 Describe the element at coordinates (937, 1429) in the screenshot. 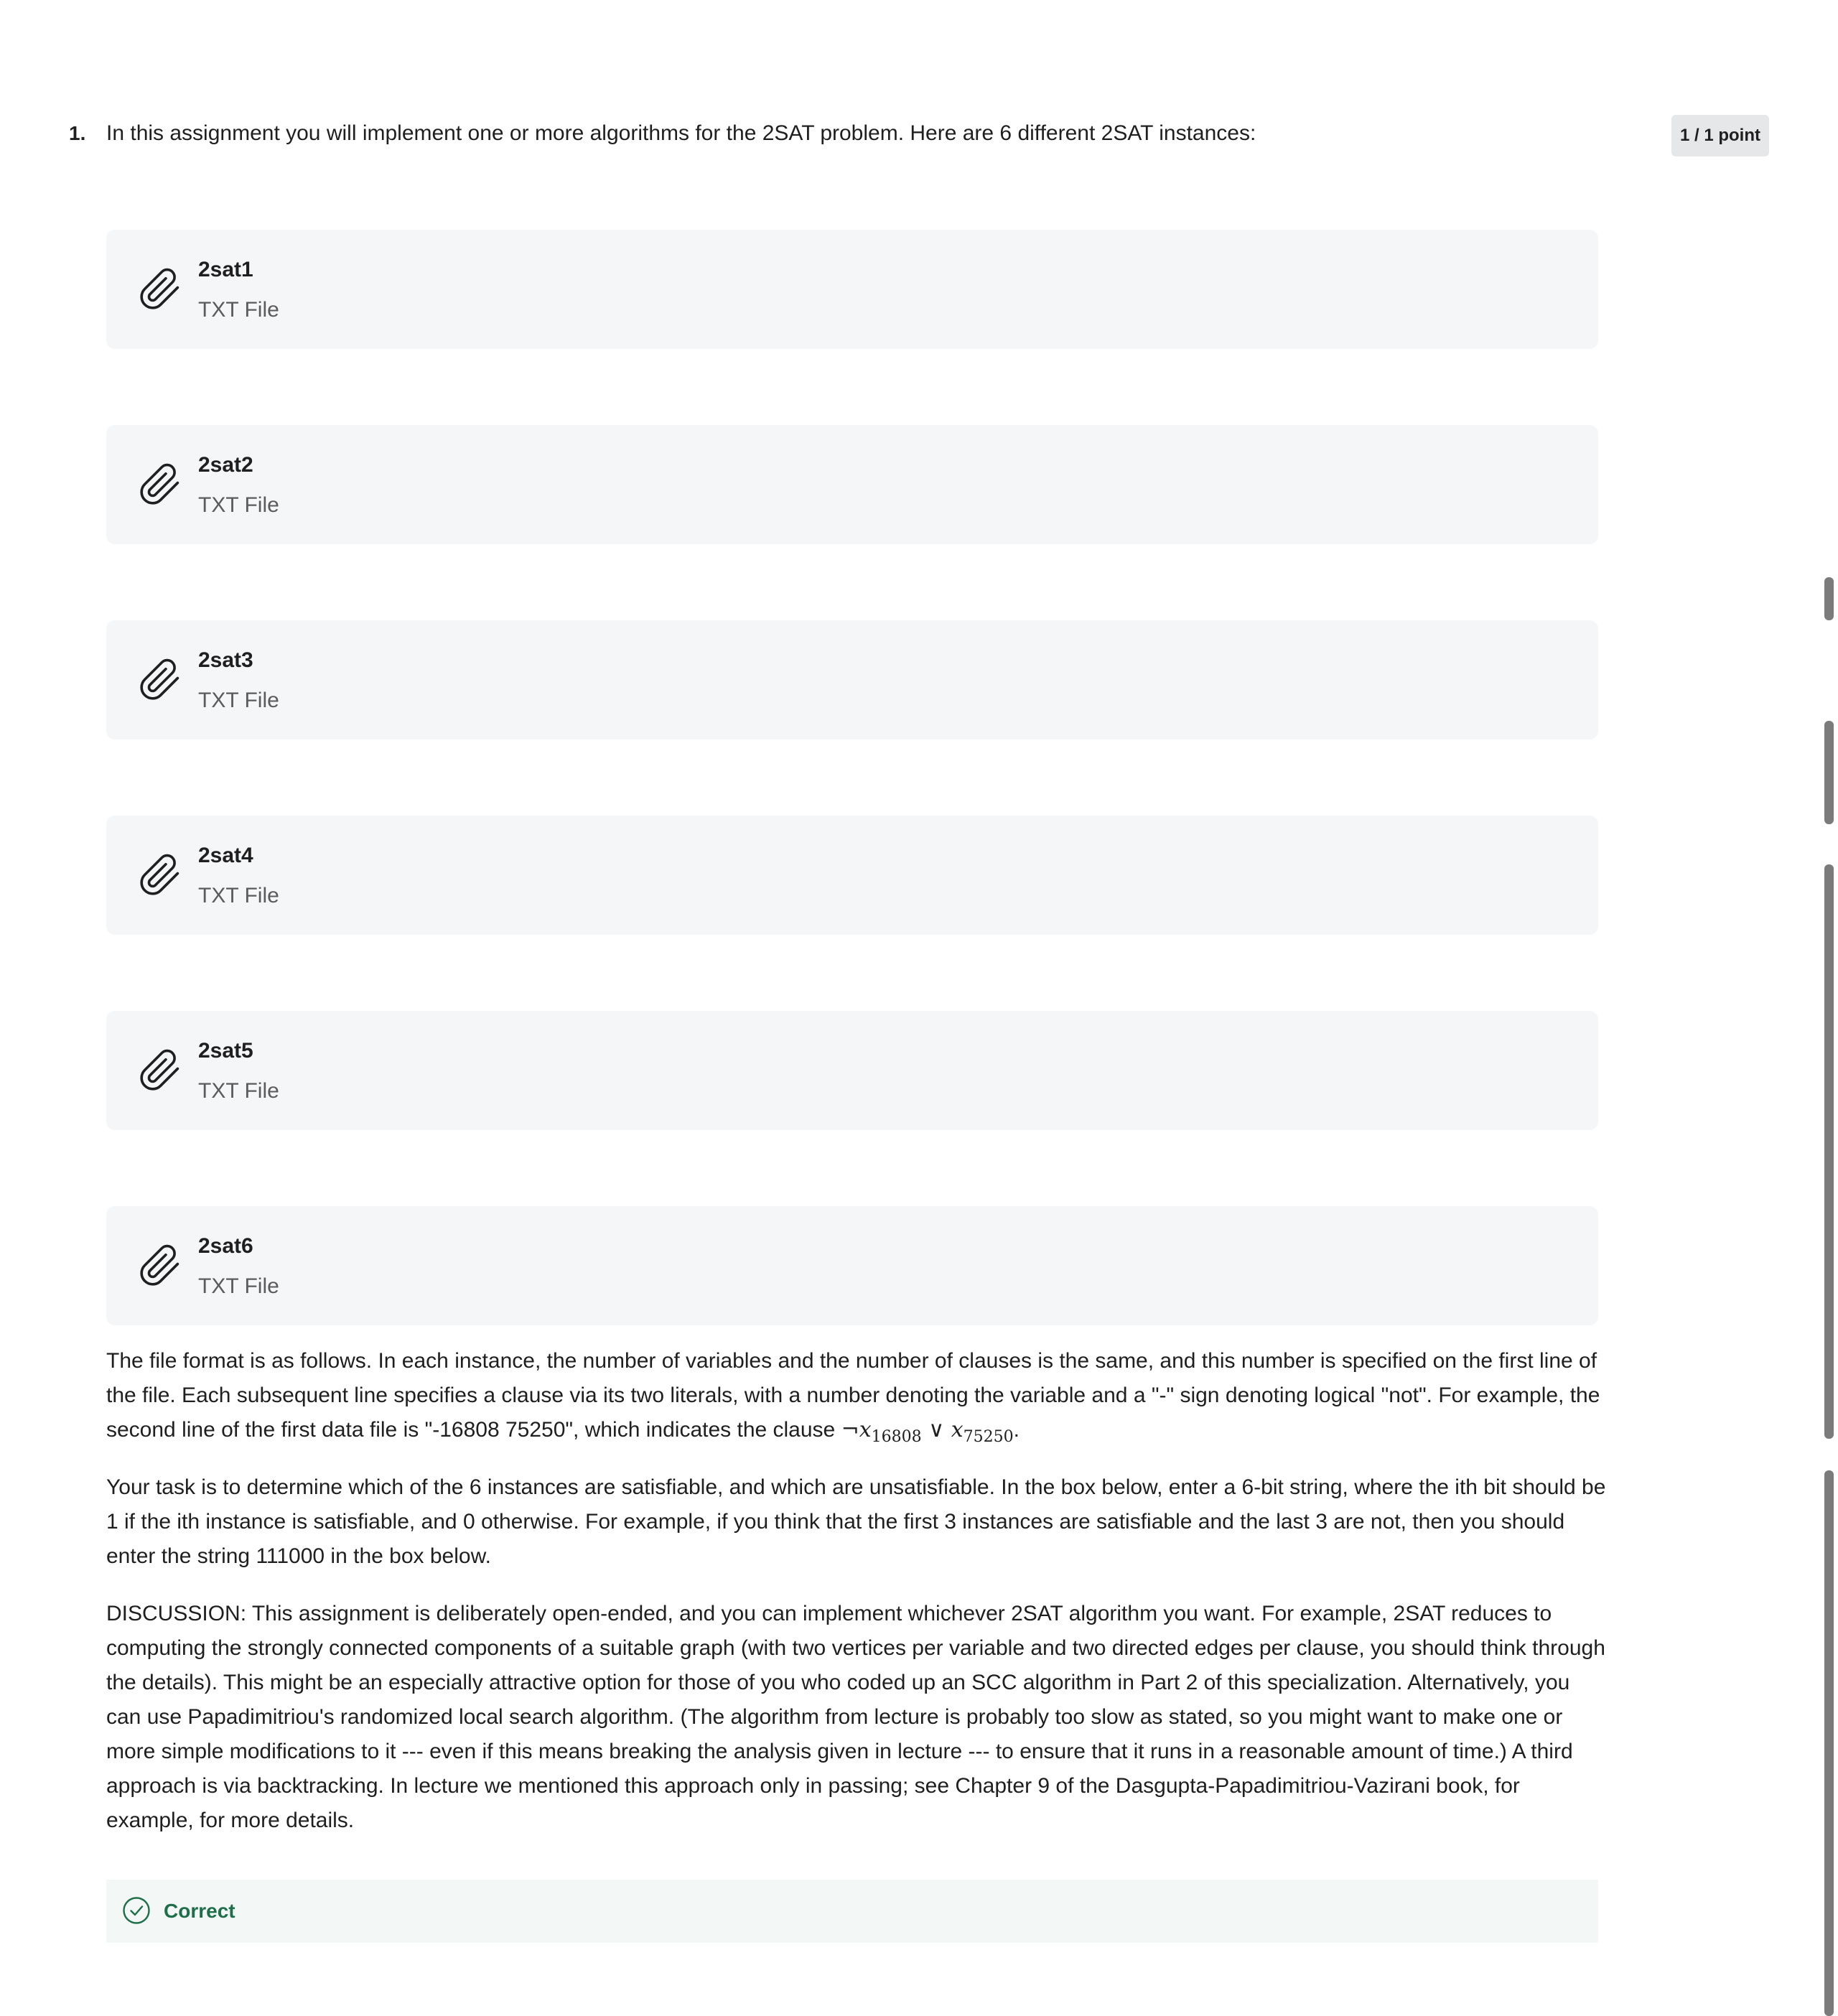

I see `or-symbol: ∨` at that location.